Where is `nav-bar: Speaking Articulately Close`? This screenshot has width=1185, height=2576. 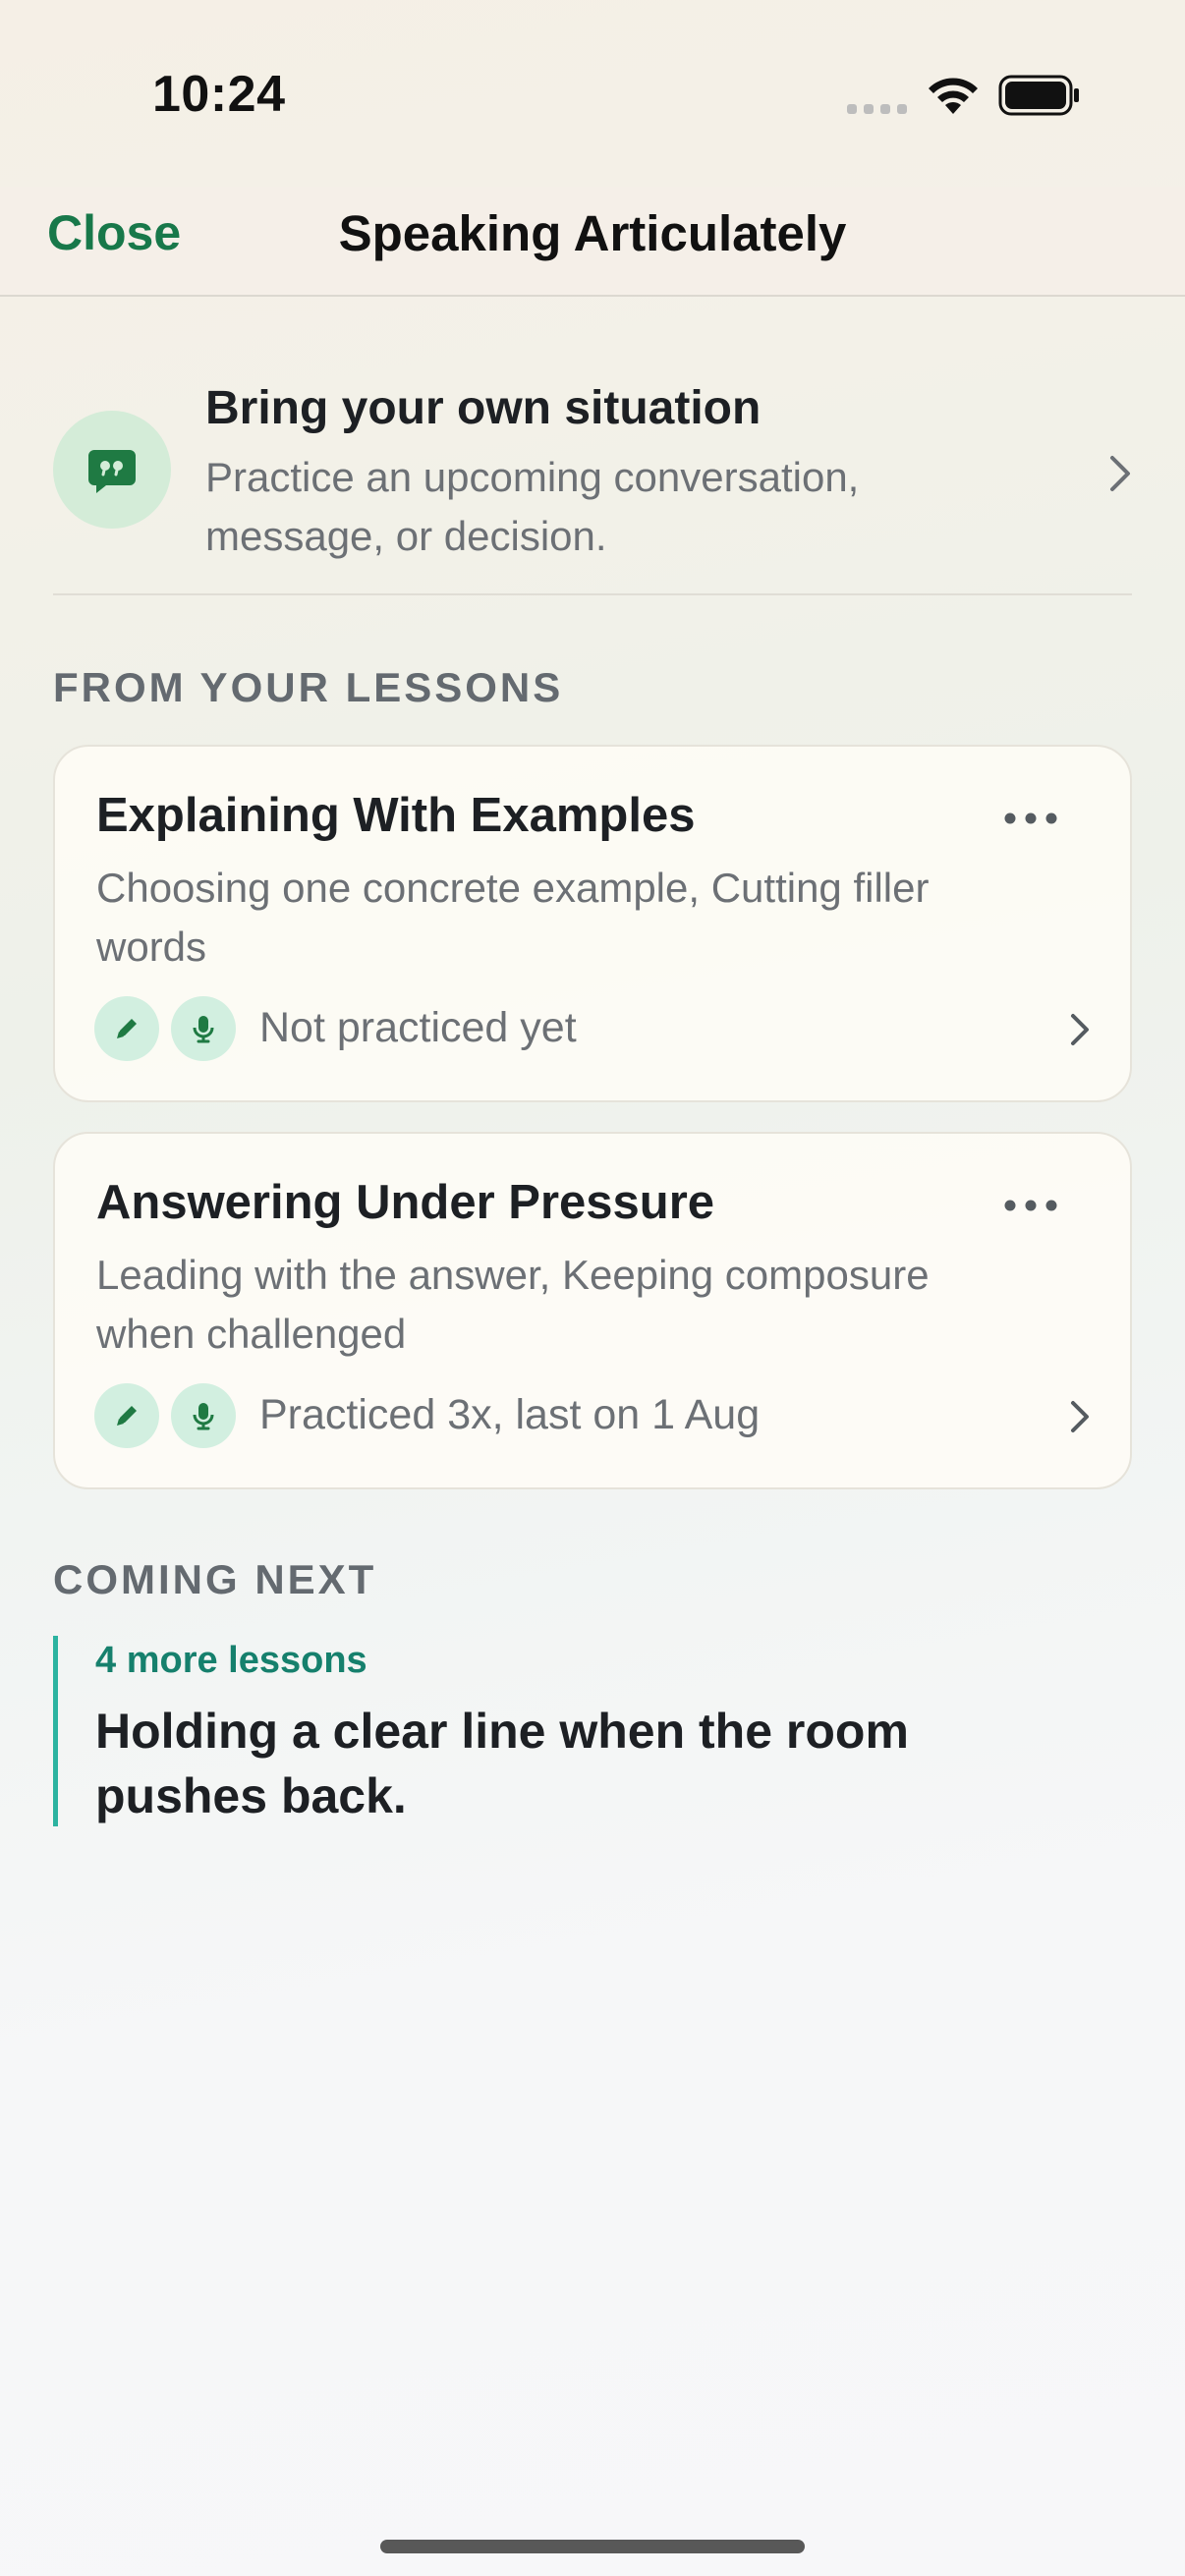 nav-bar: Speaking Articulately Close is located at coordinates (592, 242).